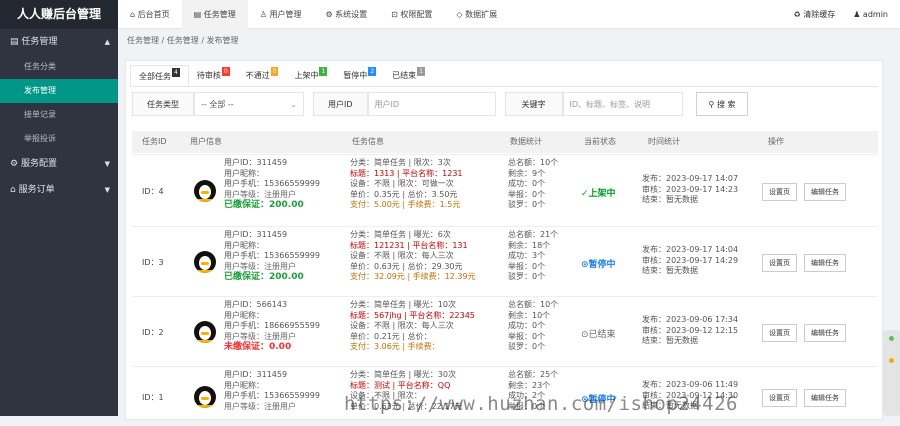 The width and height of the screenshot is (900, 426). I want to click on tab-label: 已结束, so click(404, 75).